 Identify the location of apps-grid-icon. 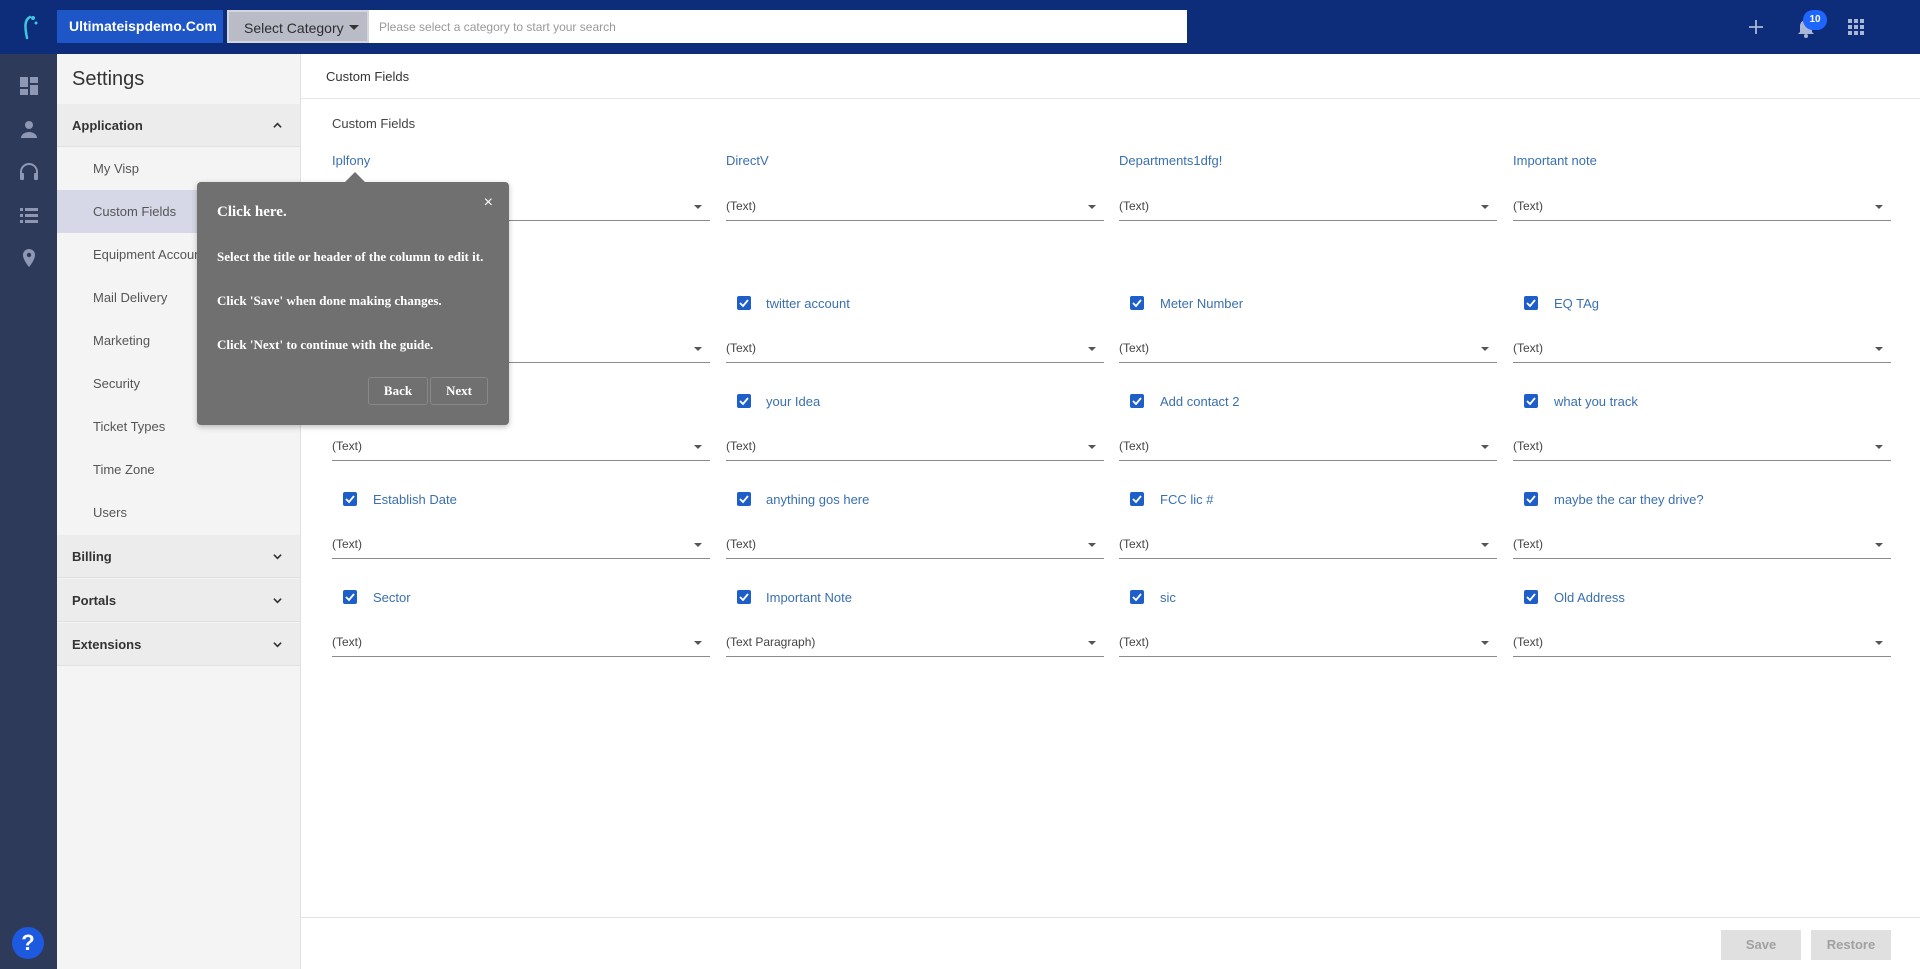
(1856, 27).